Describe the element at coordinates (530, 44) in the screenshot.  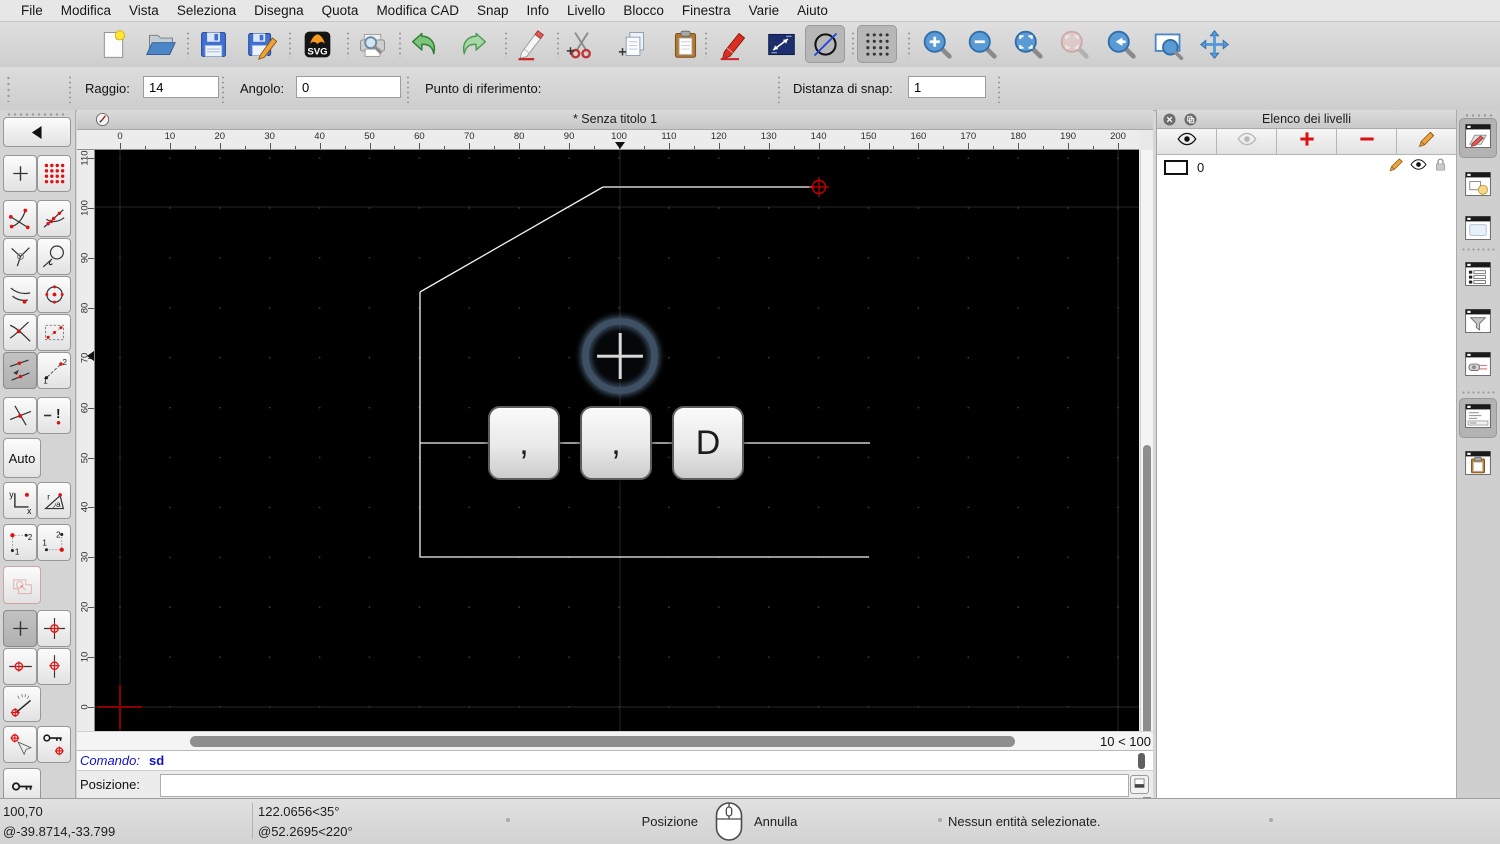
I see `delete-entities-button` at that location.